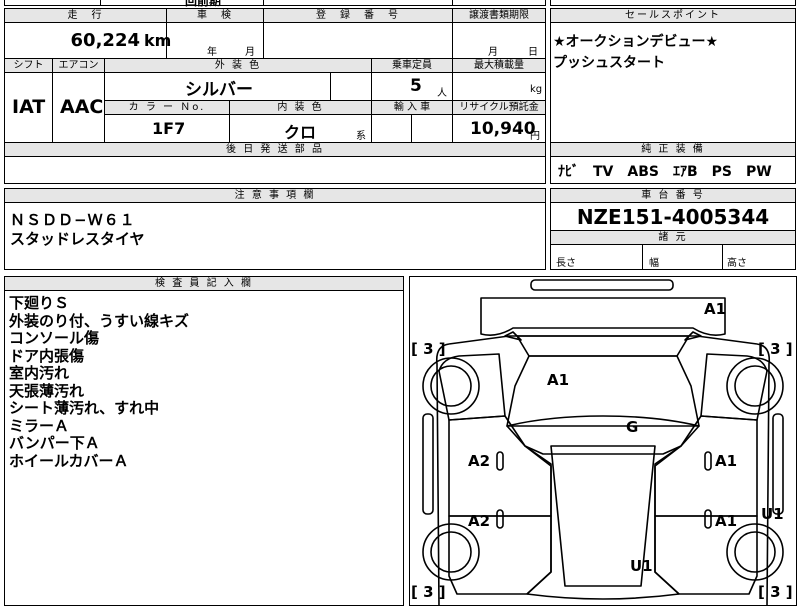  What do you see at coordinates (609, 63) in the screenshot?
I see `selling-point-2: プッシュスタート` at bounding box center [609, 63].